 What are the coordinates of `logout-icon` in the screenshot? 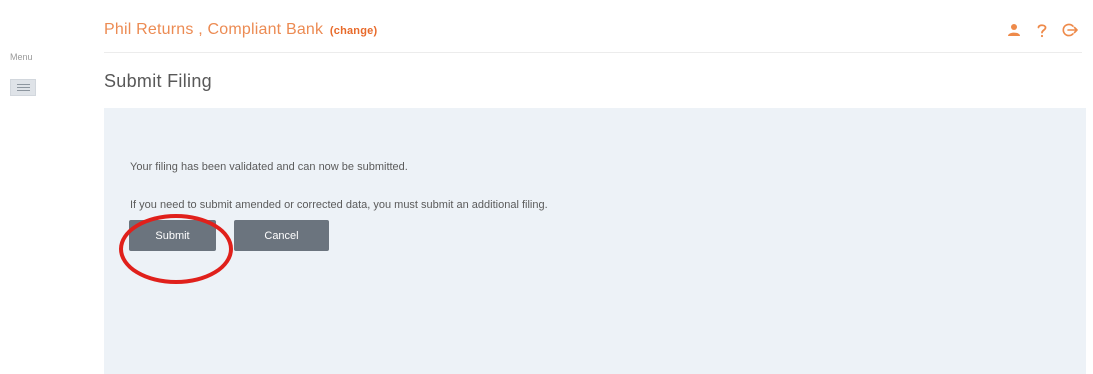 It's located at (1070, 30).